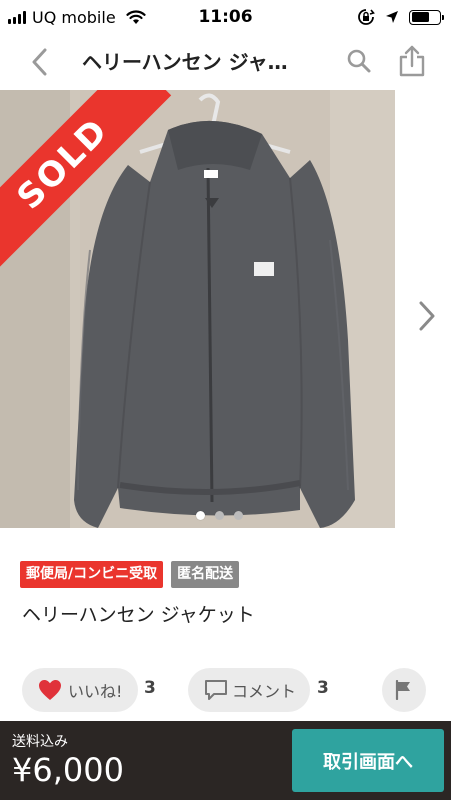 The width and height of the screenshot is (451, 800). I want to click on tag-post-office-pickup: 郵便局/コンビニ受取, so click(92, 574).